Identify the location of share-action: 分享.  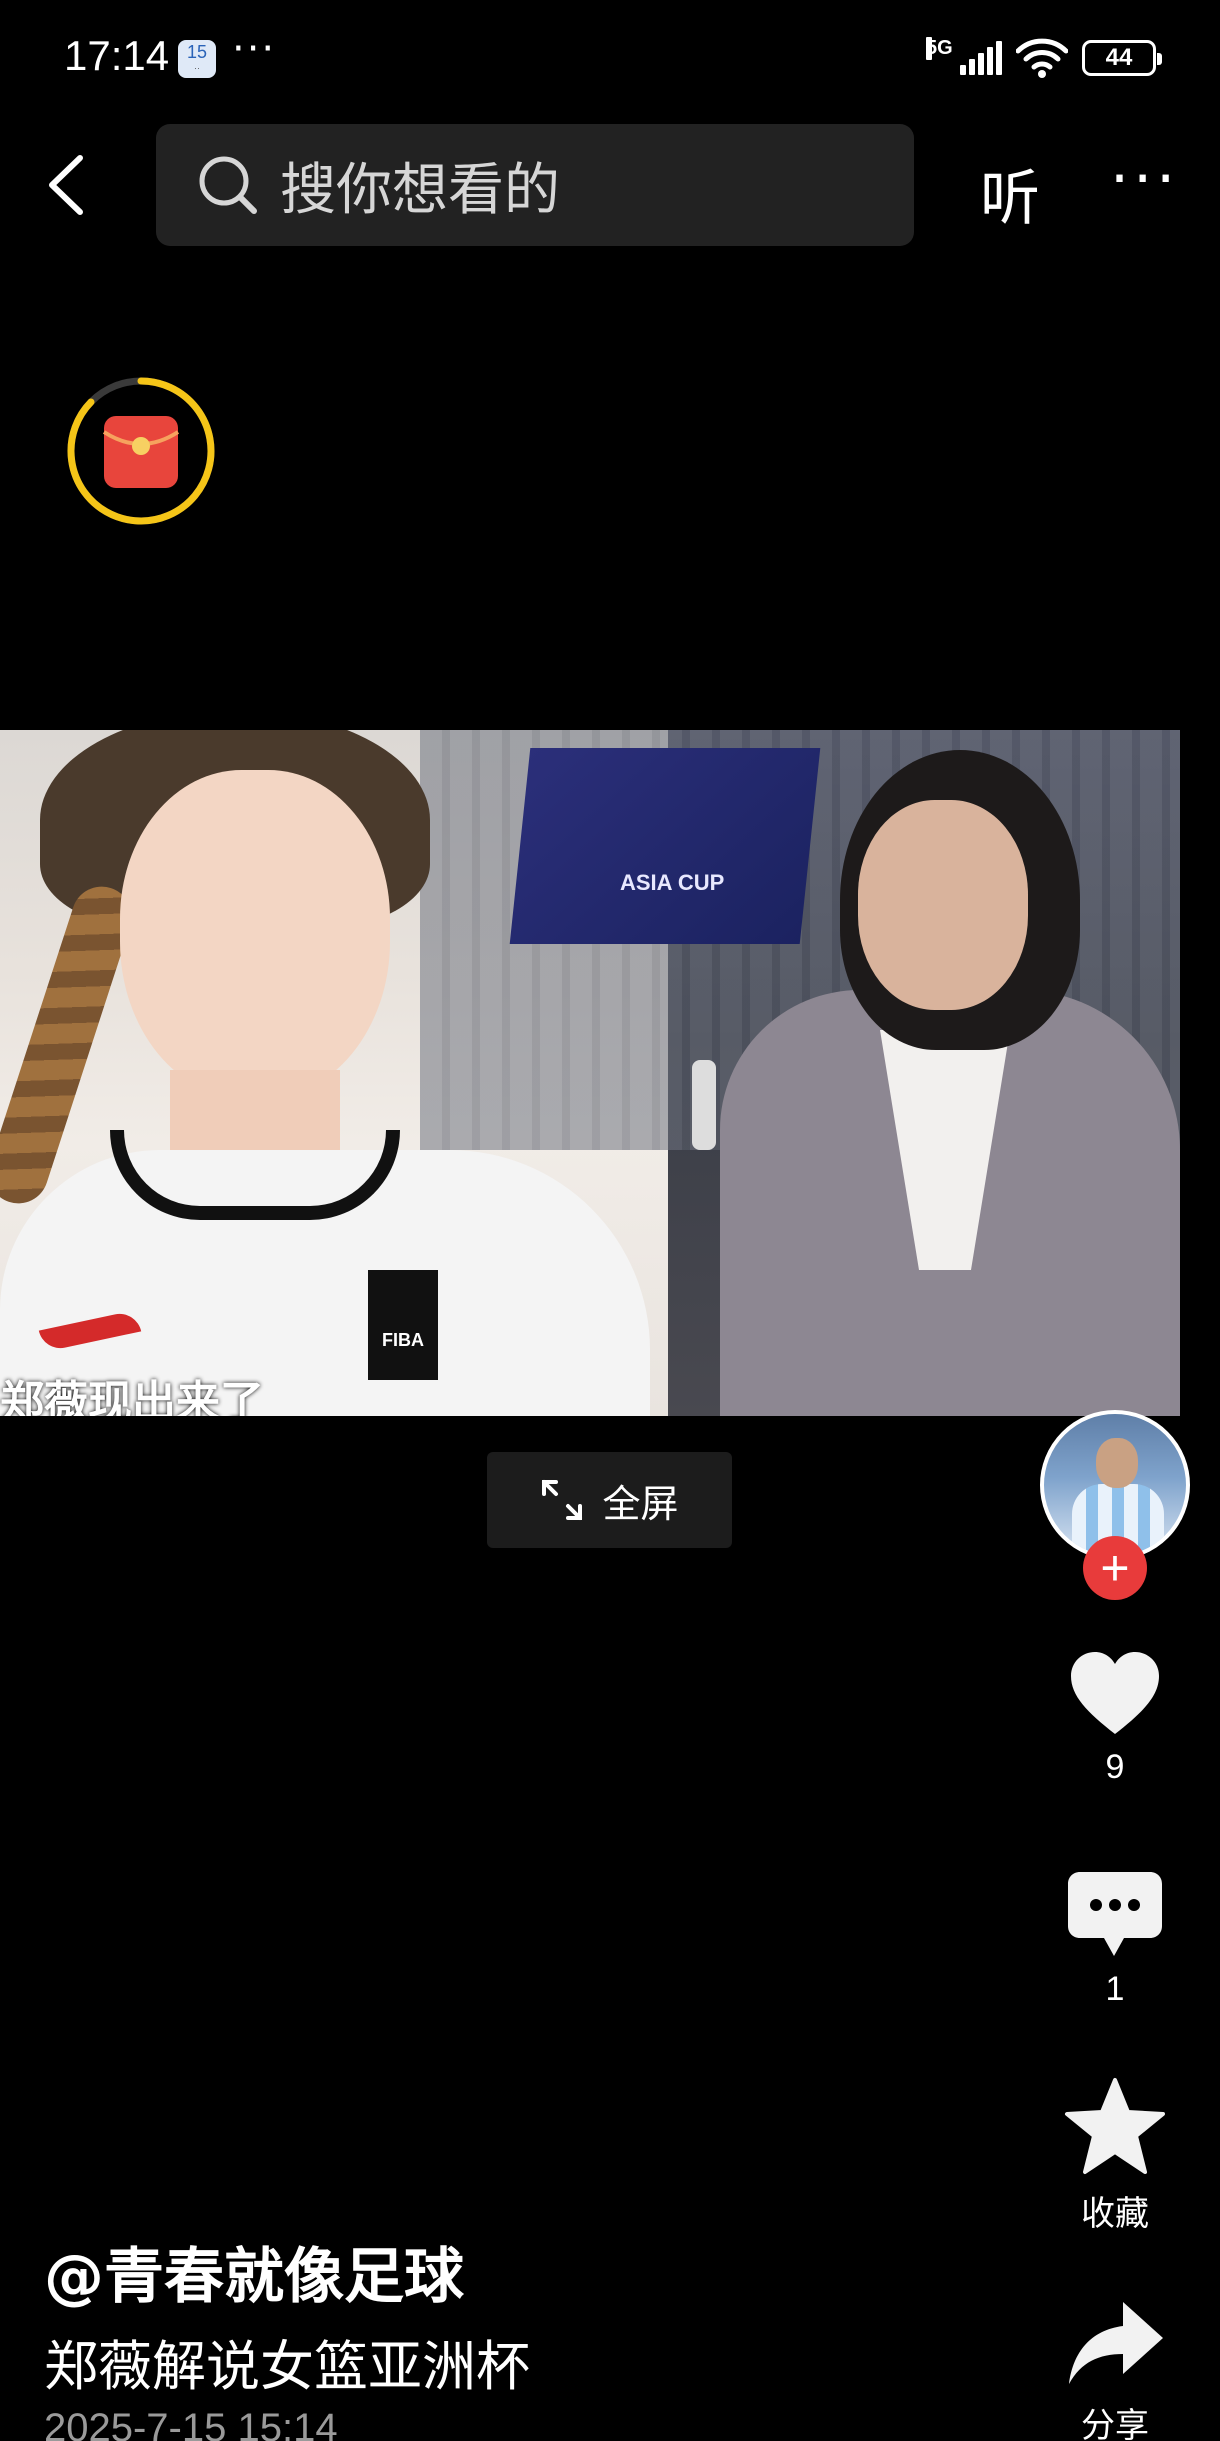
(1115, 2369).